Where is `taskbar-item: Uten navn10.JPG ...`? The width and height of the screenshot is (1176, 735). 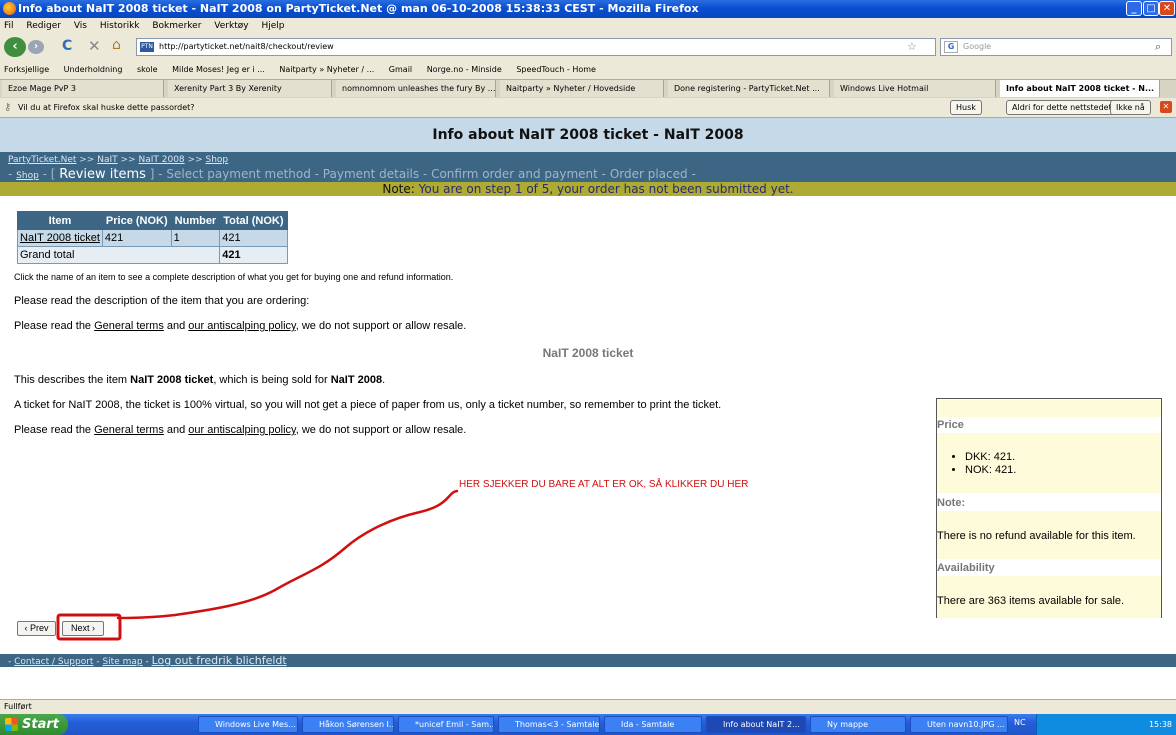
taskbar-item: Uten navn10.JPG ... is located at coordinates (959, 724).